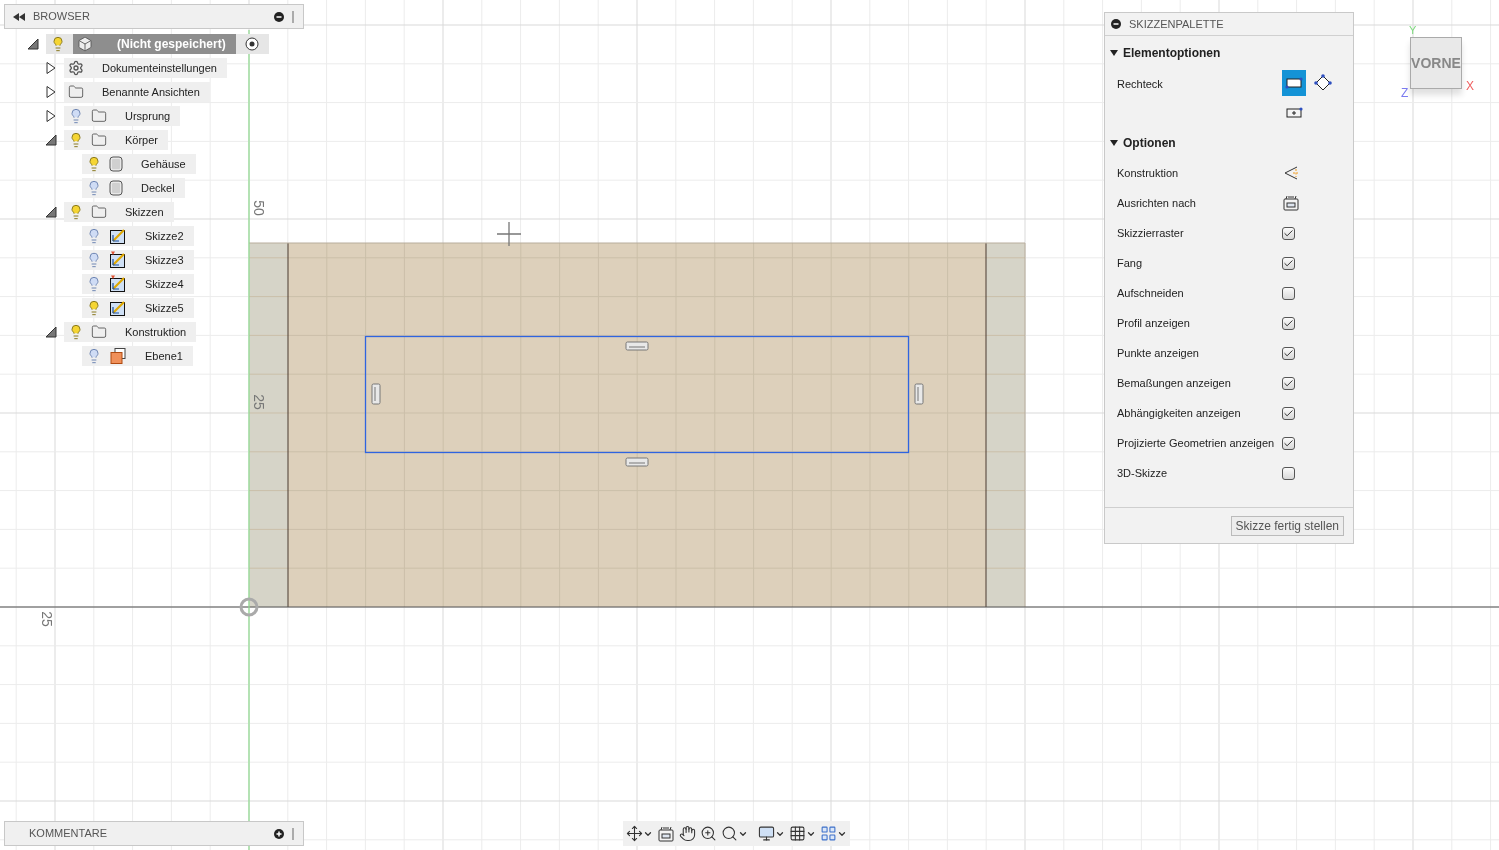 The image size is (1499, 850). Describe the element at coordinates (1172, 53) in the screenshot. I see `section-title: Elementoptionen` at that location.